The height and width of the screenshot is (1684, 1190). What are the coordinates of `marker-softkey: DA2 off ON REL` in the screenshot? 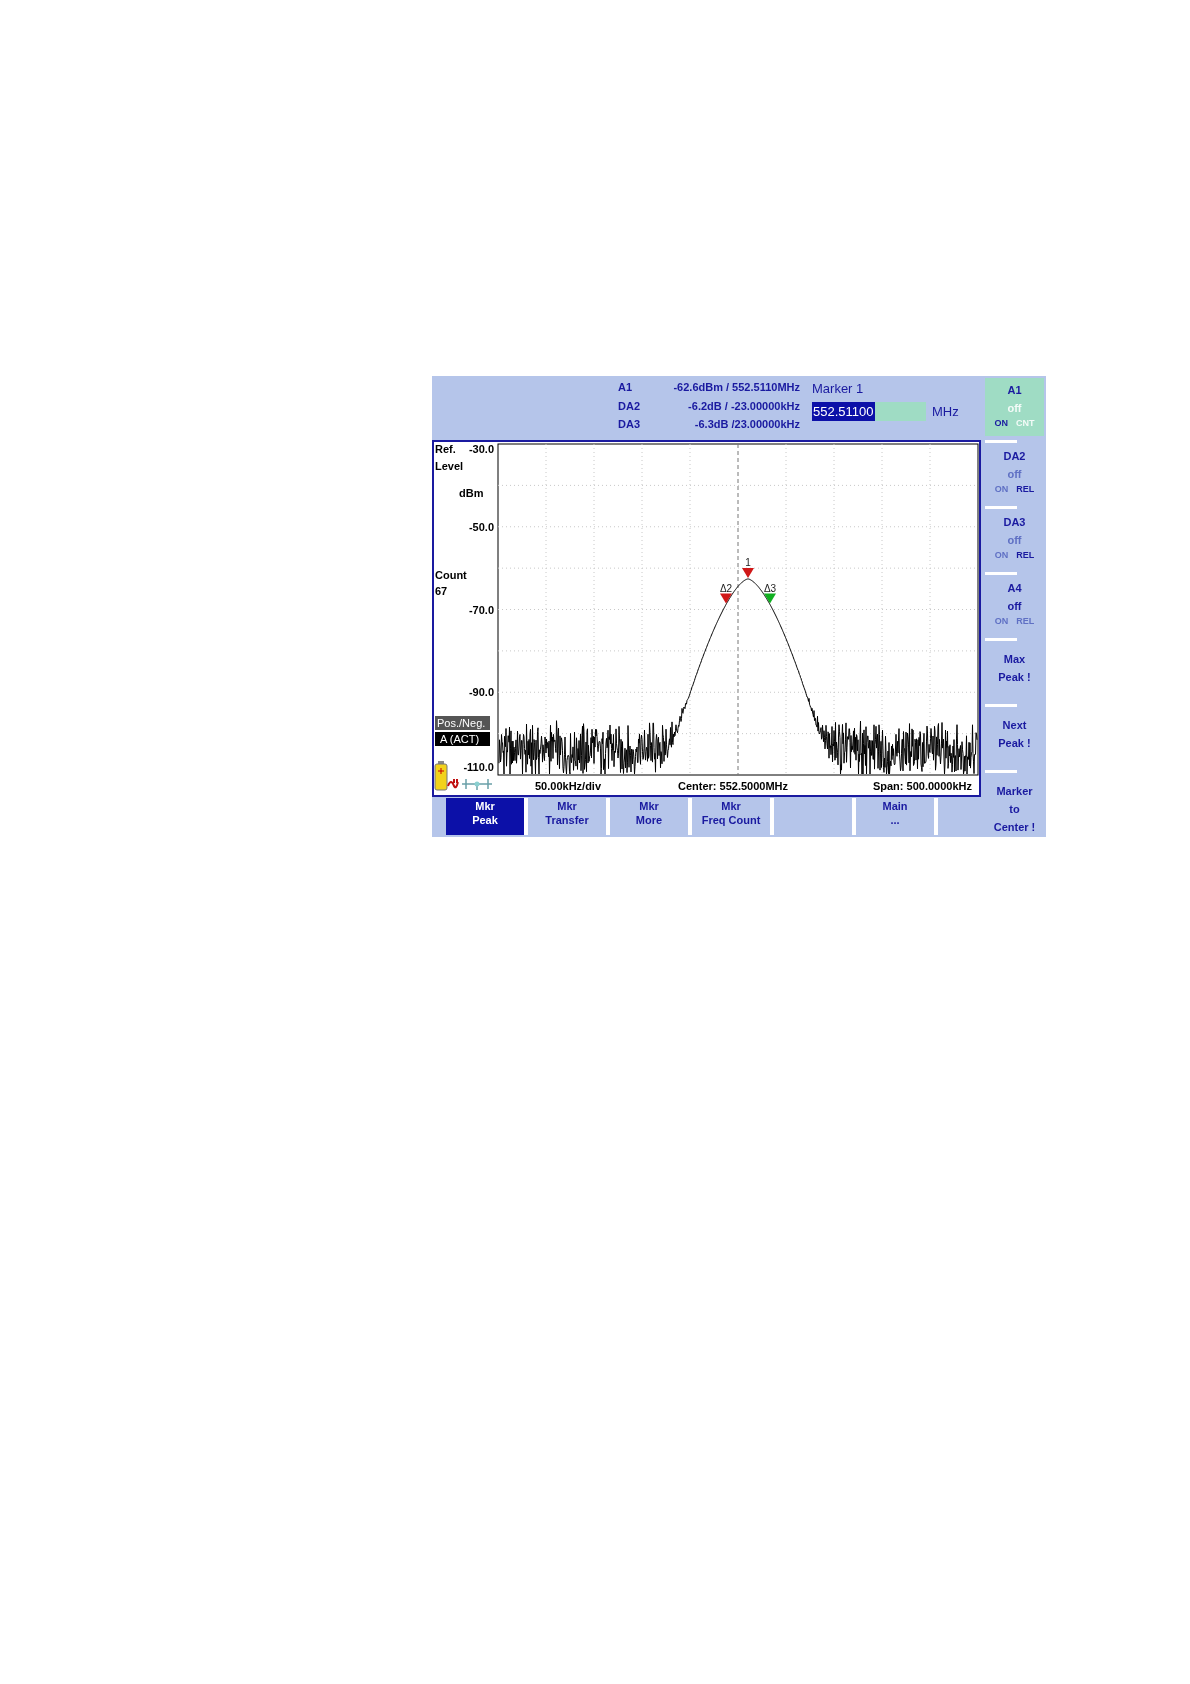 It's located at (1014, 473).